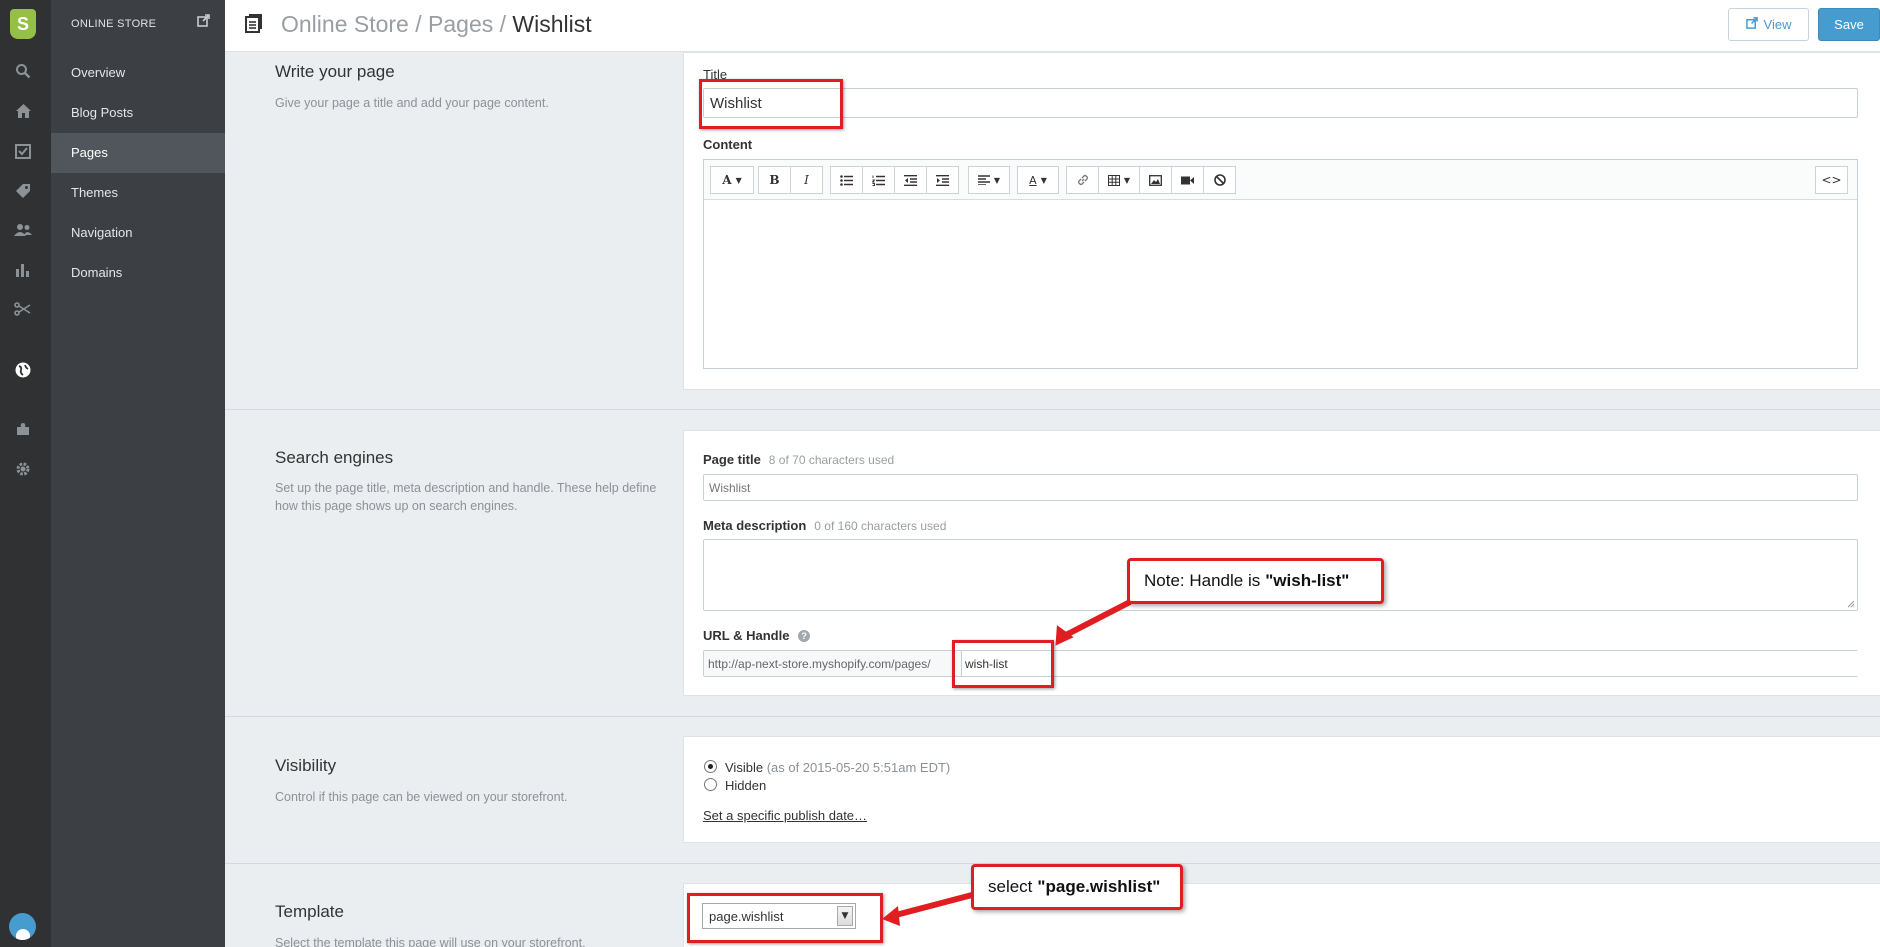  I want to click on handle-note-value: "wish-list", so click(1307, 580).